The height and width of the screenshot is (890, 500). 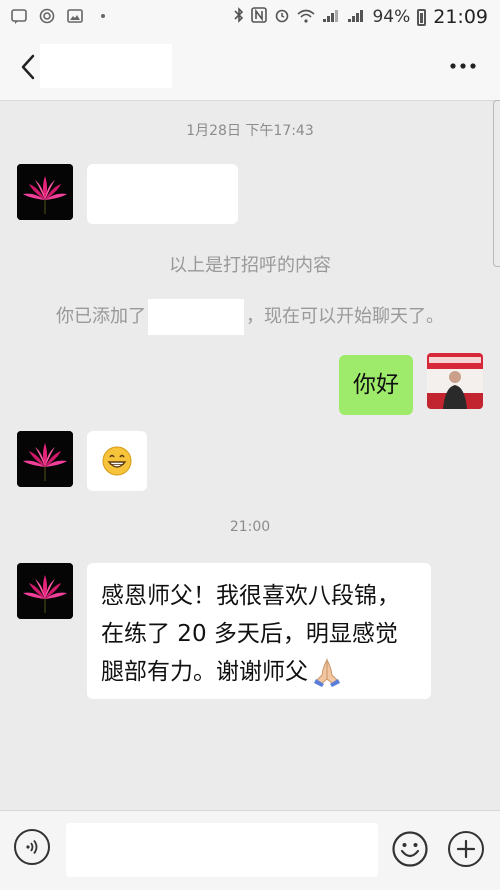 I want to click on status-left-icons, so click(x=61, y=16).